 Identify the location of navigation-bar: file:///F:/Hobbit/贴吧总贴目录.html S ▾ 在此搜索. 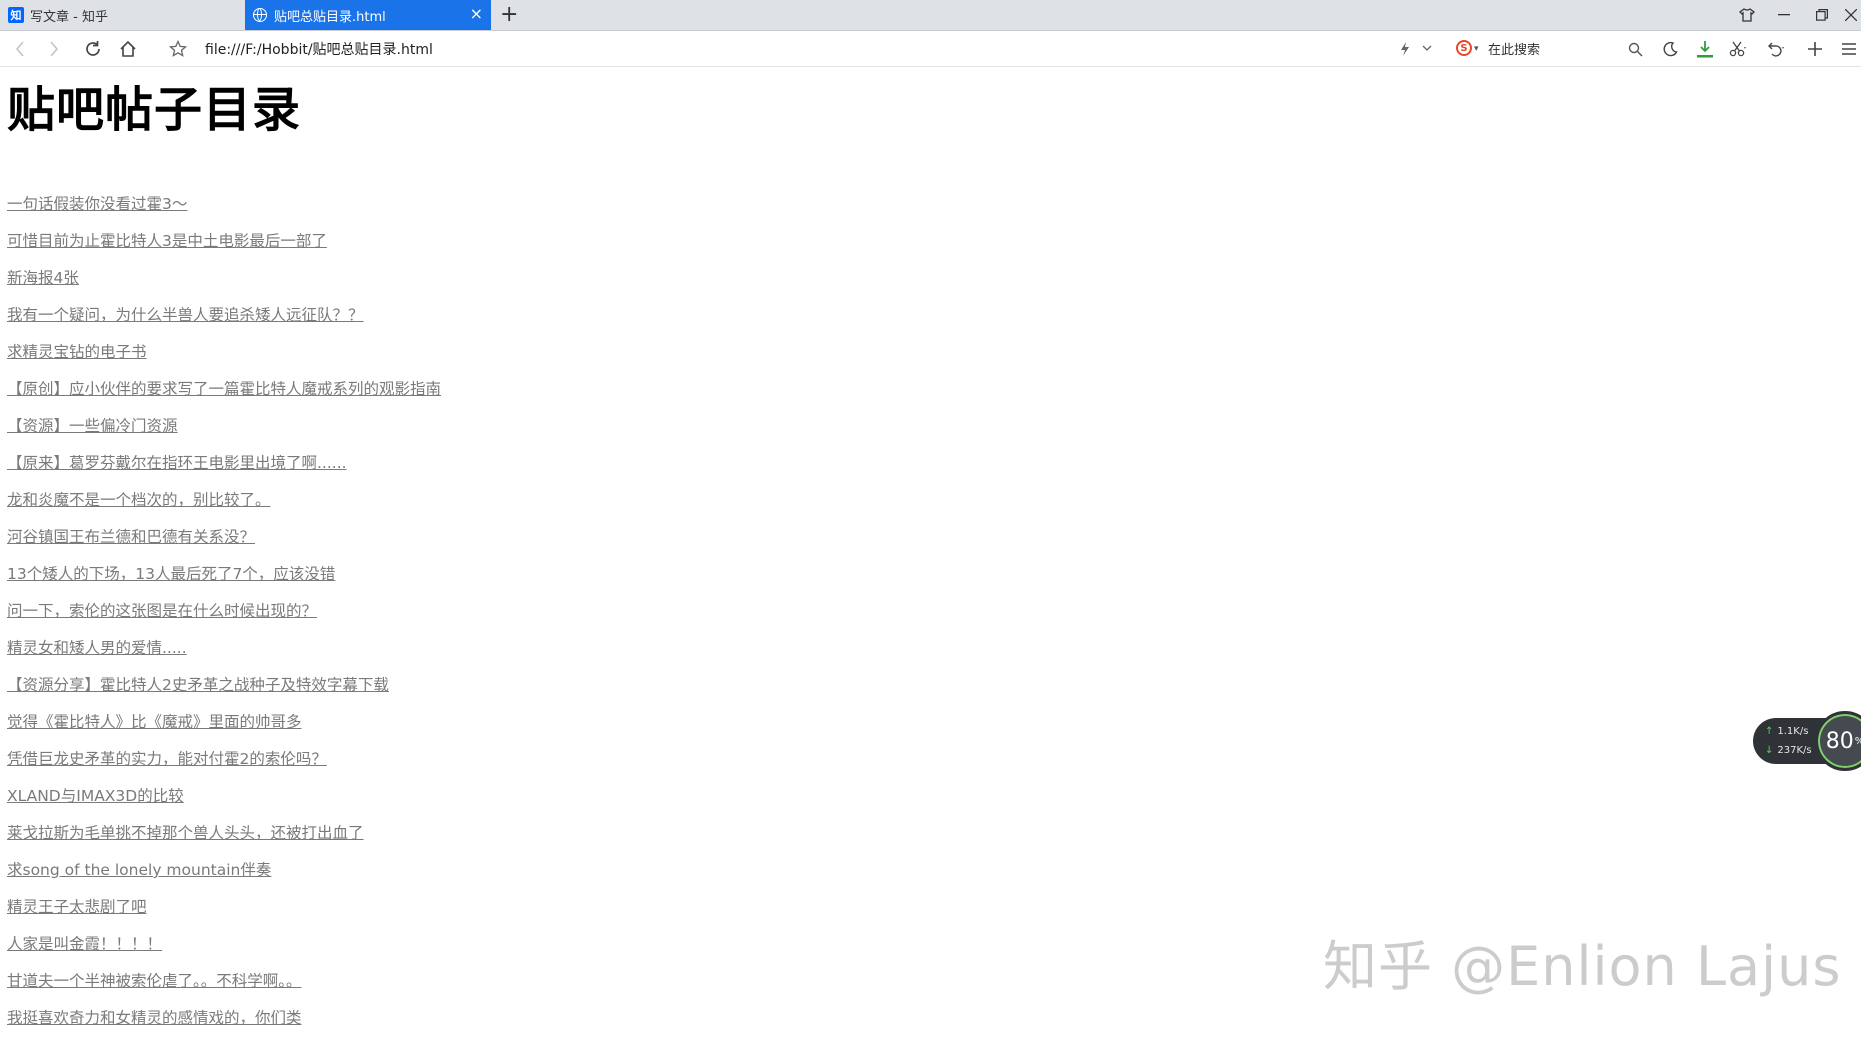
(930, 49).